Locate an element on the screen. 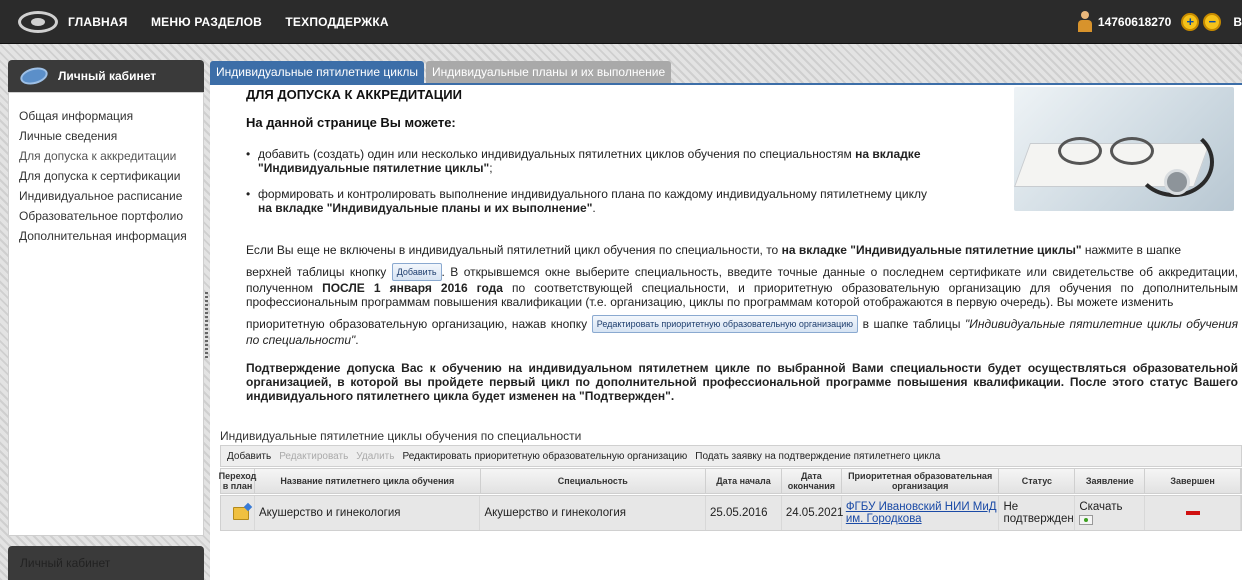  folder-open-icon is located at coordinates (241, 513).